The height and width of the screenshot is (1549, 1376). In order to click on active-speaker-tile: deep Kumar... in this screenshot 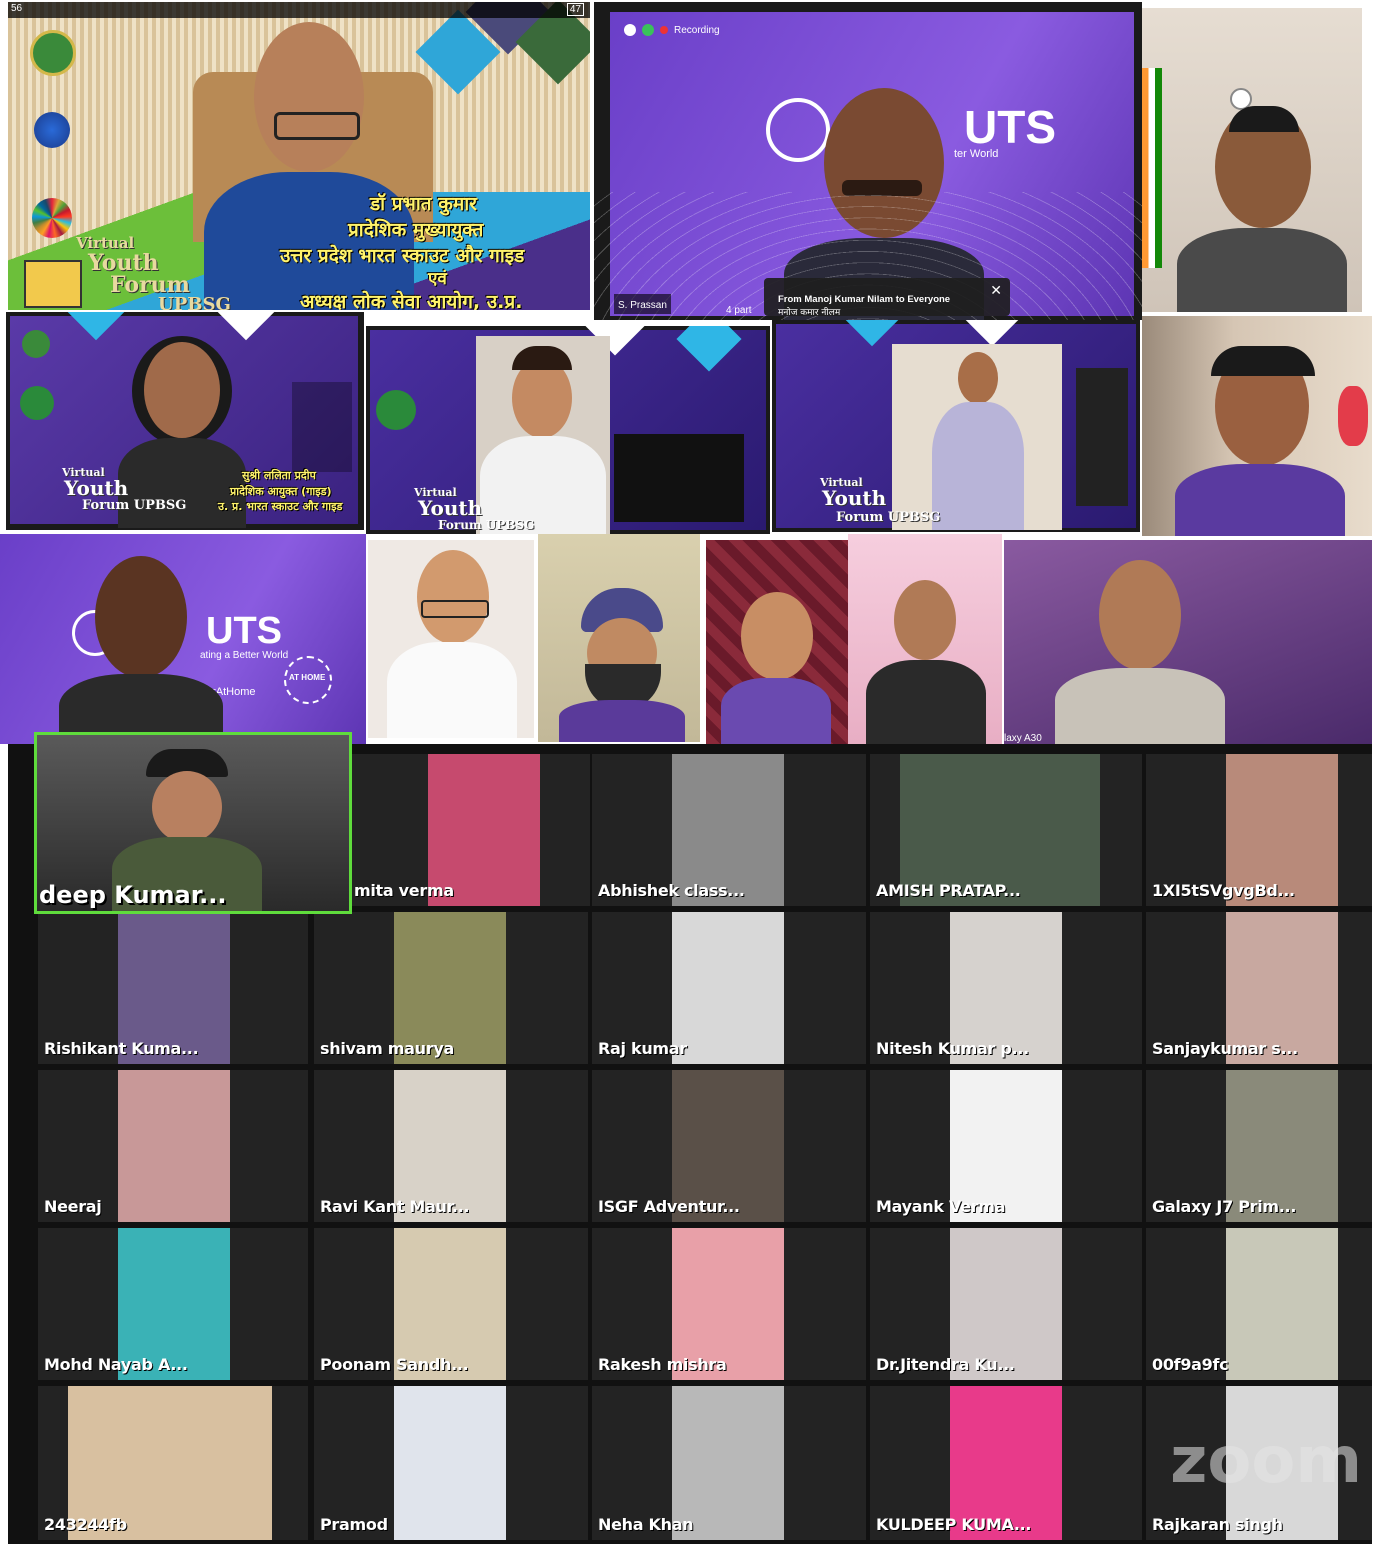, I will do `click(193, 823)`.